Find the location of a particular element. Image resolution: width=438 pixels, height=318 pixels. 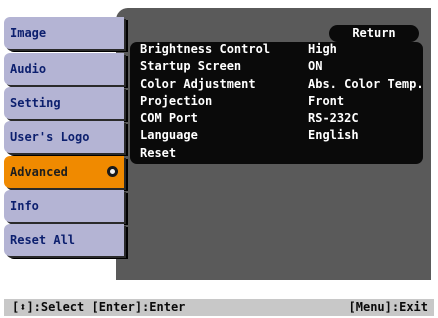

setting-value: Abs. Color Temp. is located at coordinates (366, 84).